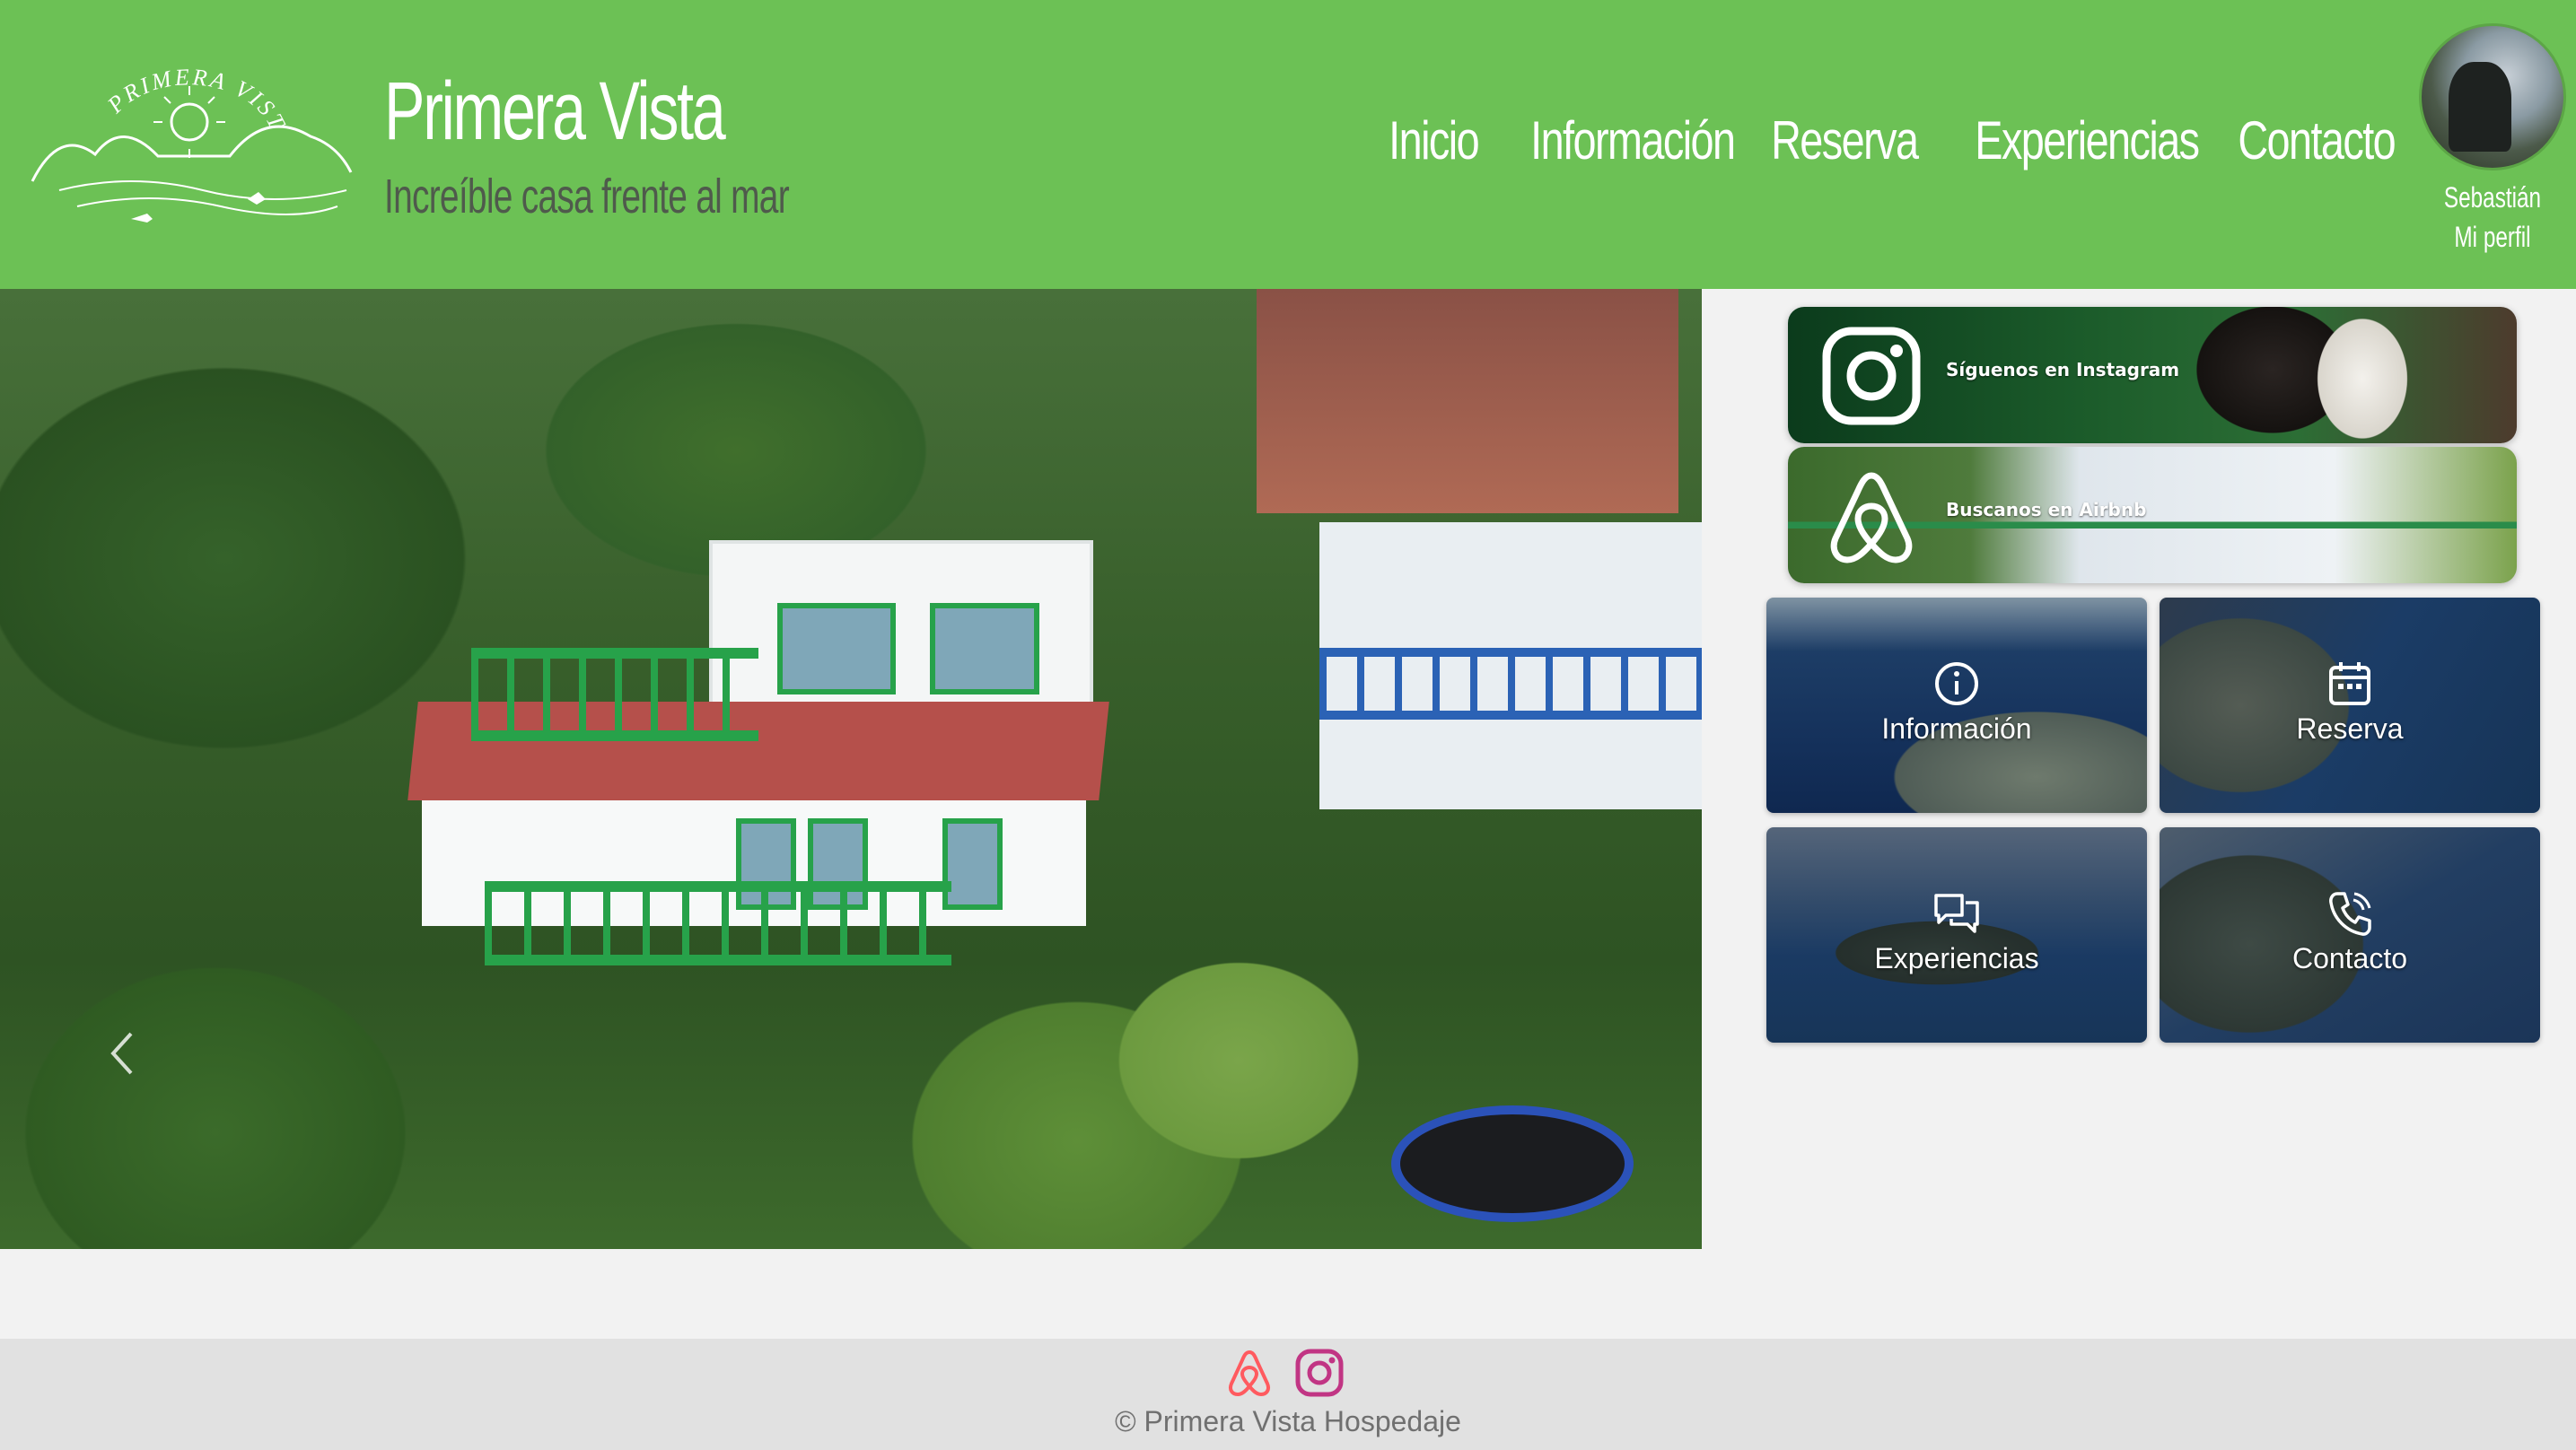 The width and height of the screenshot is (2576, 1450). I want to click on nav-reserva: Reserva, so click(1845, 140).